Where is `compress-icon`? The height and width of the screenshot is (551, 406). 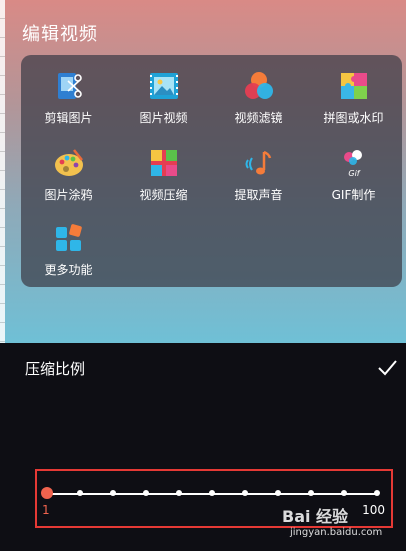
compress-icon is located at coordinates (164, 163).